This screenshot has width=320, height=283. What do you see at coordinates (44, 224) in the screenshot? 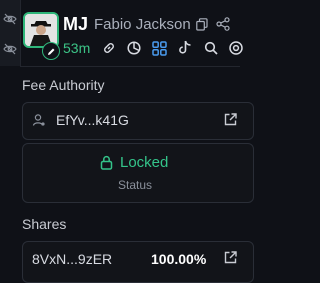
I see `shares-heading: Shares` at bounding box center [44, 224].